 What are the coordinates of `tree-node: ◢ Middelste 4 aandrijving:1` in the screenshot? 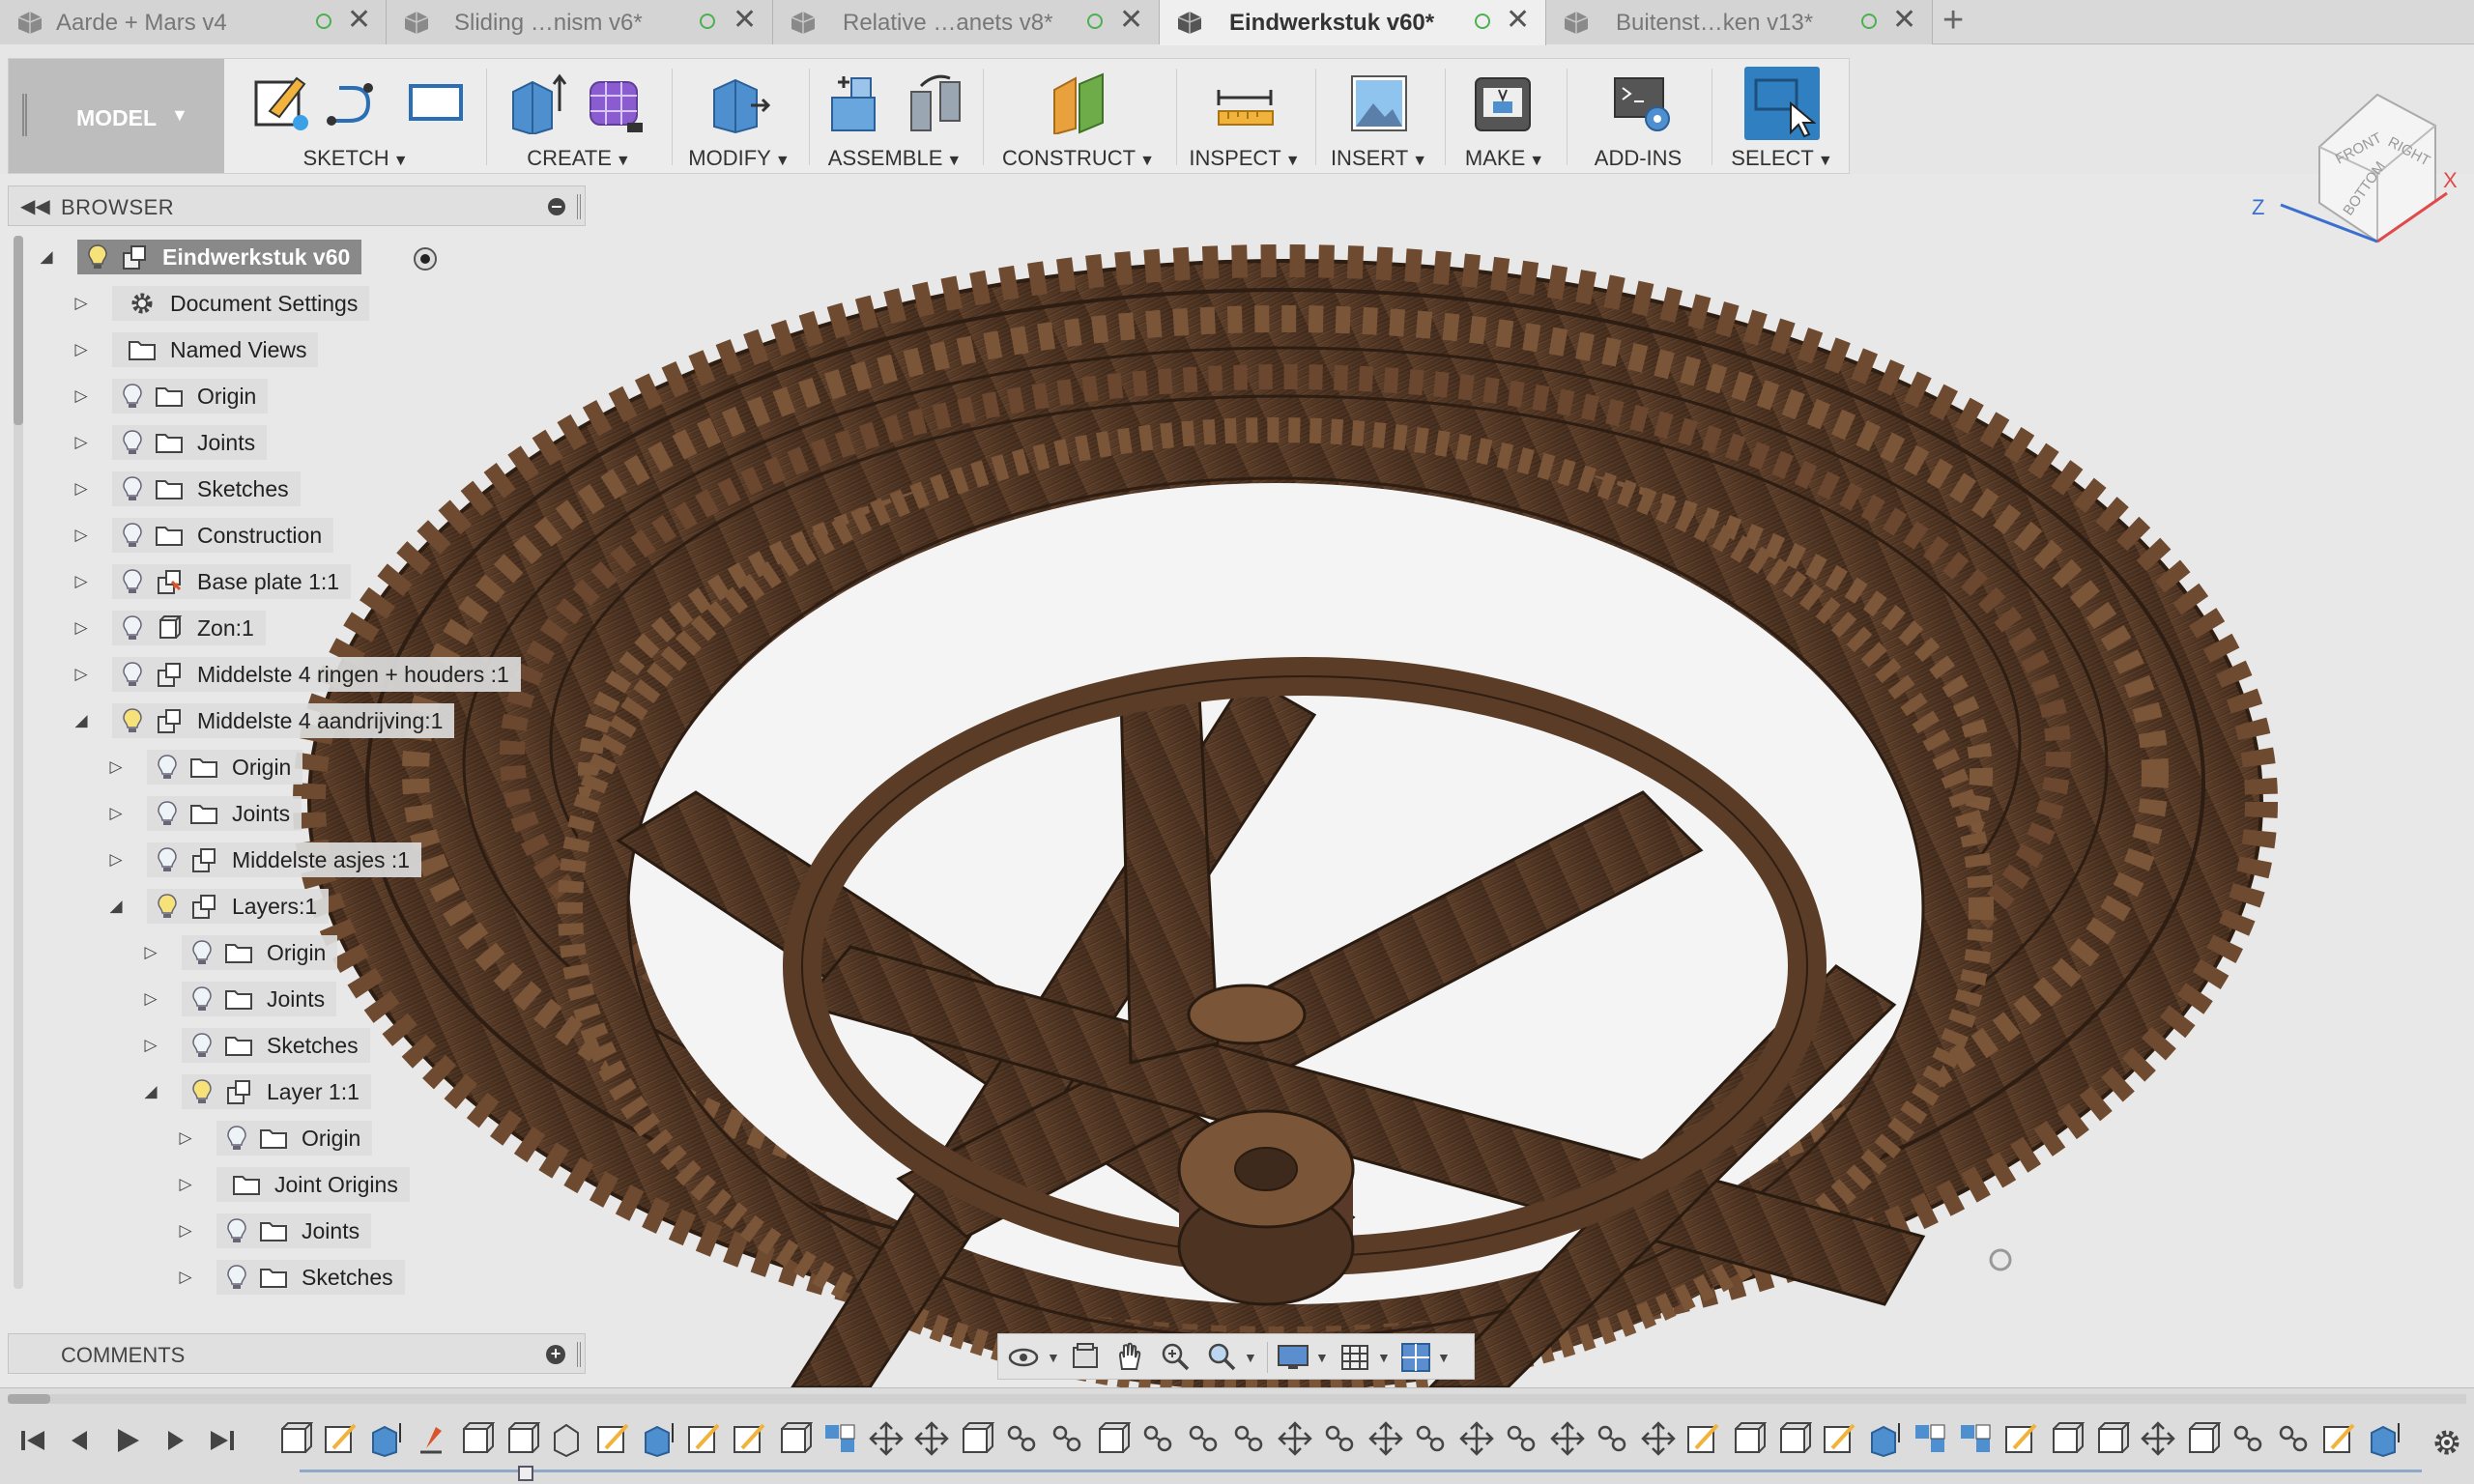 It's located at (317, 721).